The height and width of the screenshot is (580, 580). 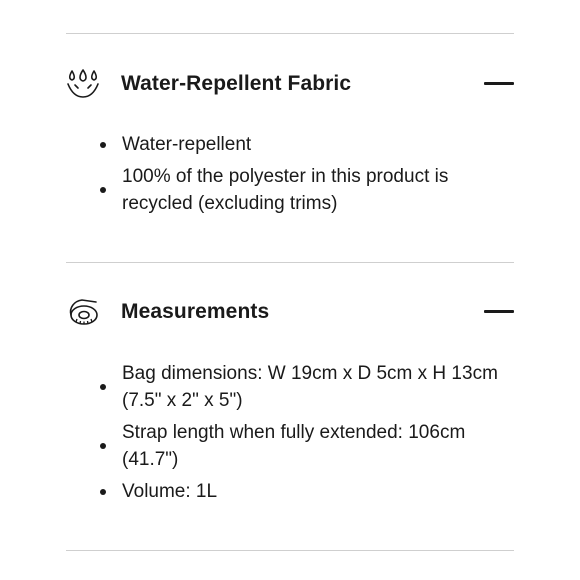 What do you see at coordinates (187, 144) in the screenshot?
I see `list-item-text: Water-repellent` at bounding box center [187, 144].